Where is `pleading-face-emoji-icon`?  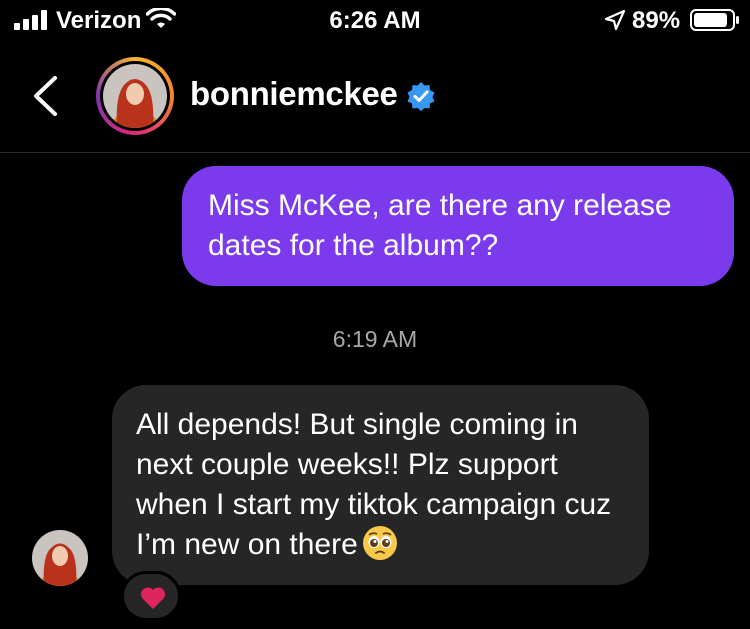 pleading-face-emoji-icon is located at coordinates (379, 543).